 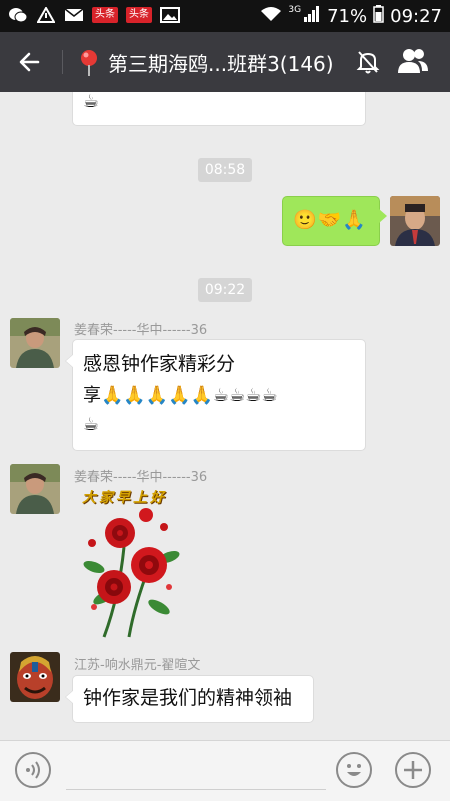 What do you see at coordinates (378, 16) in the screenshot?
I see `battery-icon` at bounding box center [378, 16].